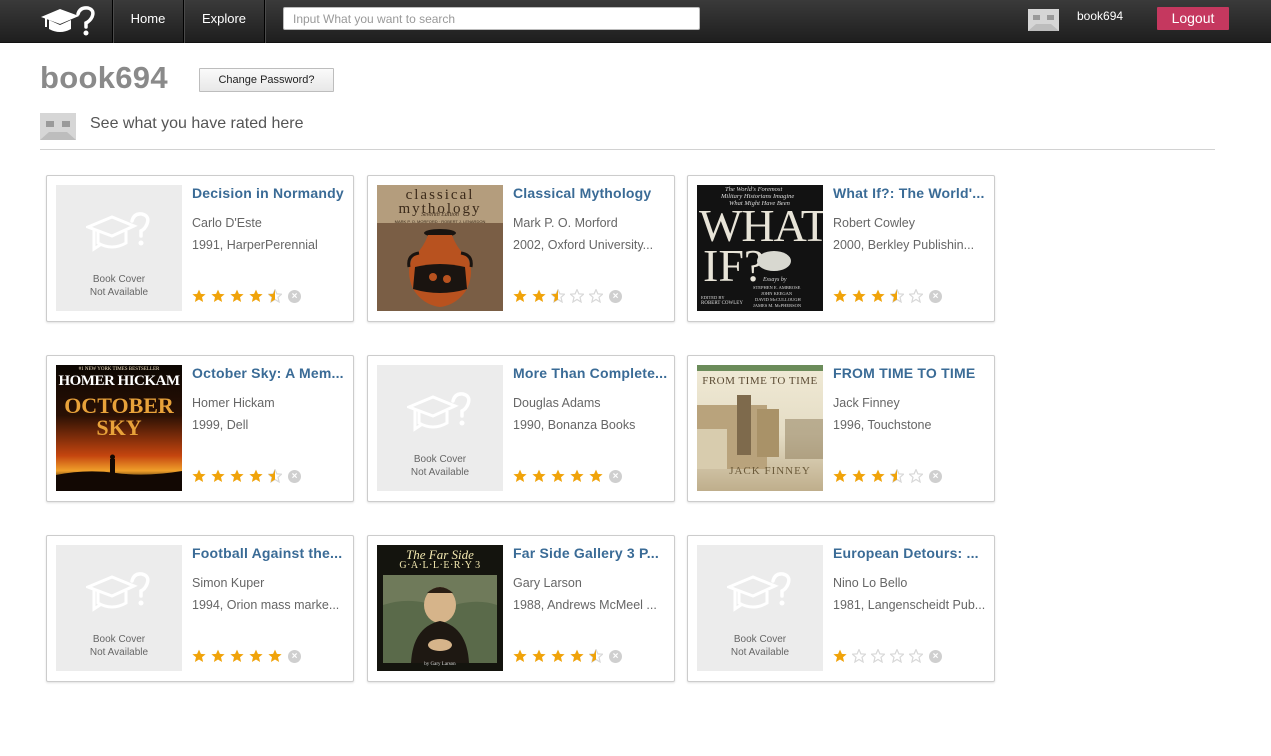 The height and width of the screenshot is (756, 1271). What do you see at coordinates (1100, 16) in the screenshot?
I see `current-username: book694` at bounding box center [1100, 16].